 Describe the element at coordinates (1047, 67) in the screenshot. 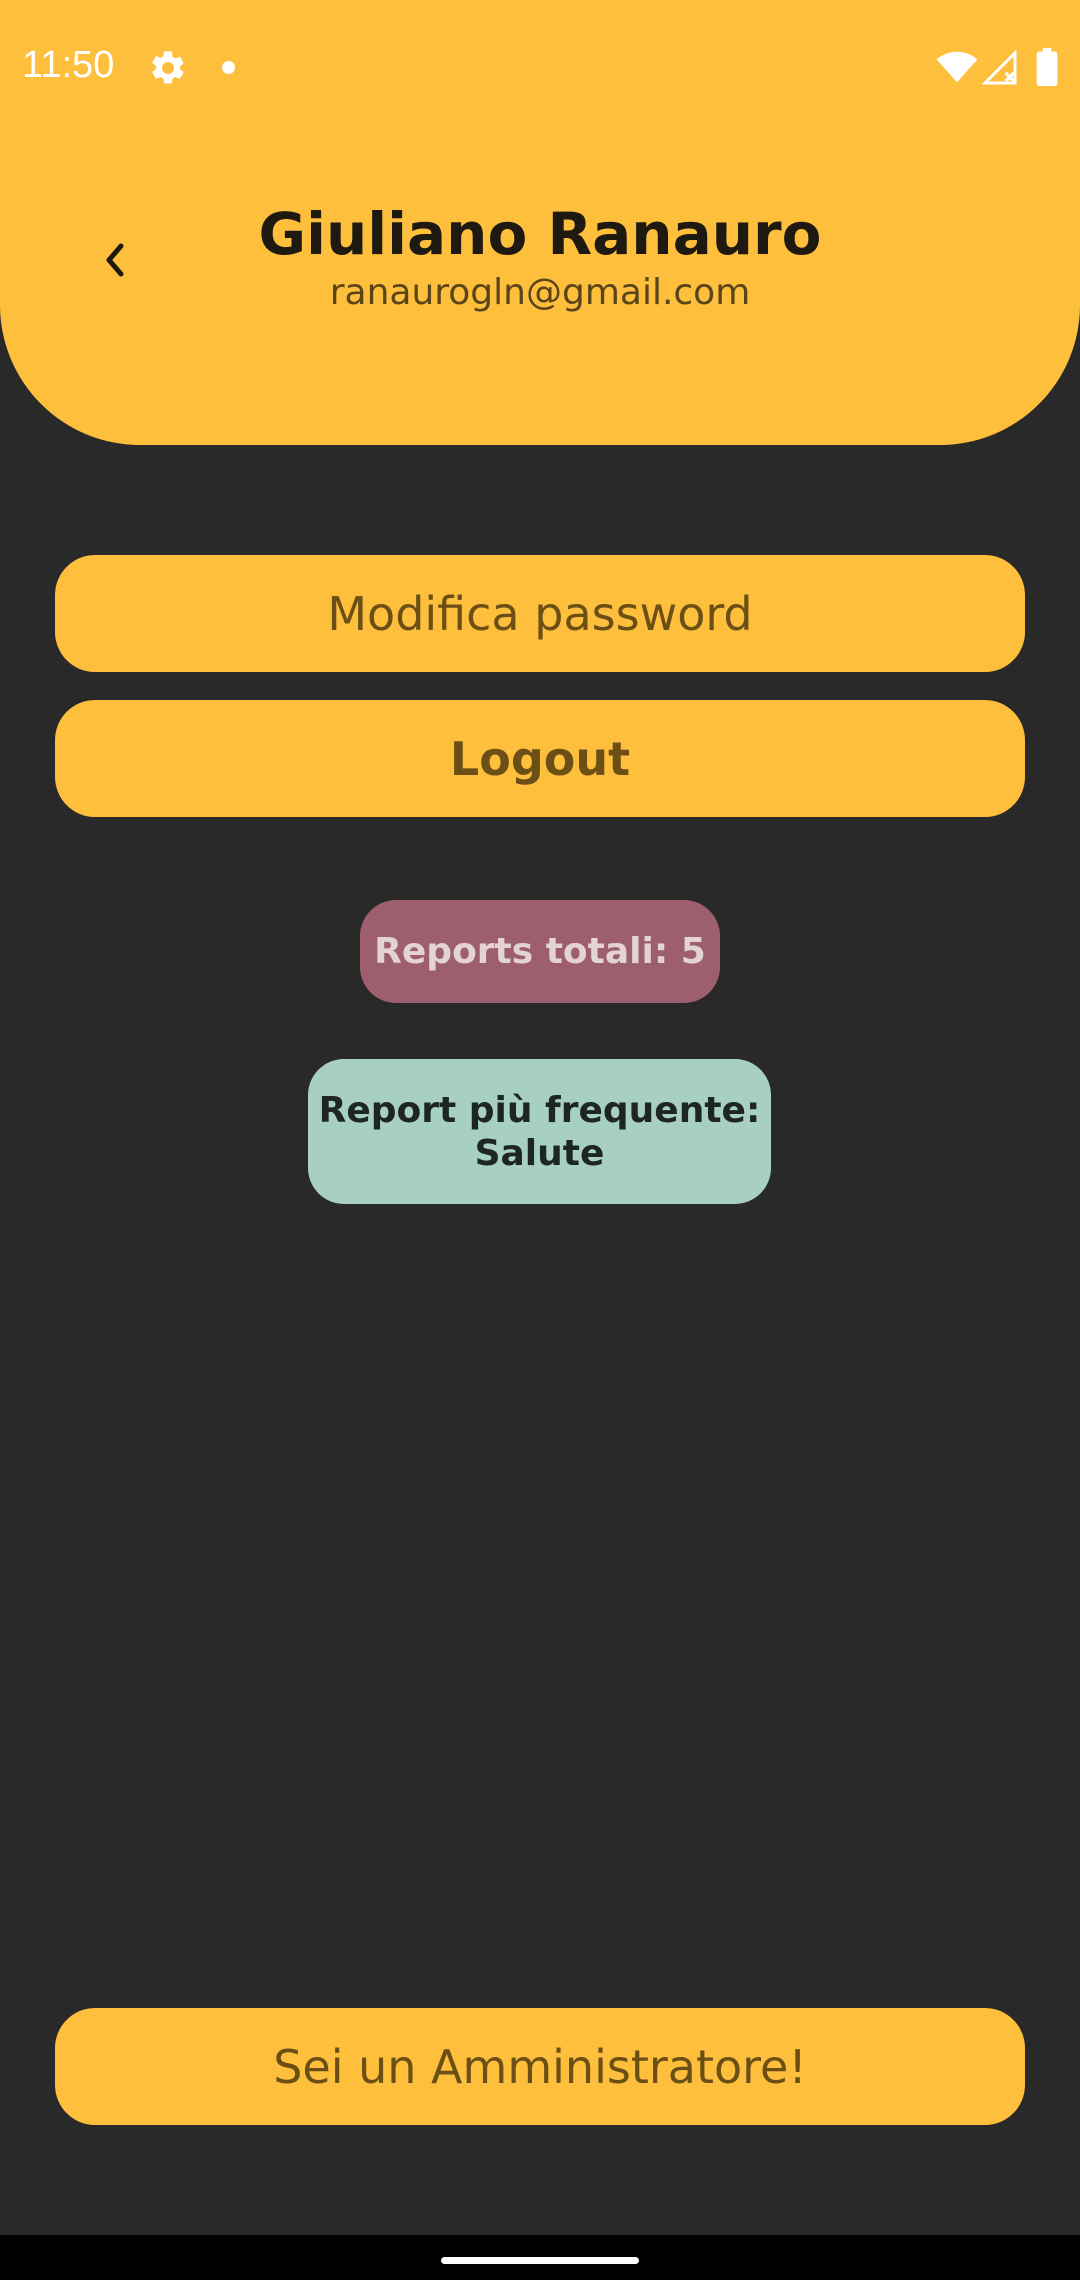

I see `battery-icon` at that location.